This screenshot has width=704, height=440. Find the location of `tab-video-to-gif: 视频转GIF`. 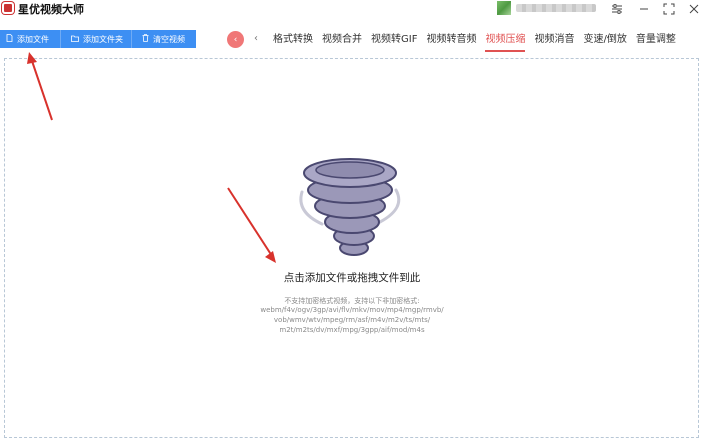

tab-video-to-gif: 视频转GIF is located at coordinates (394, 40).